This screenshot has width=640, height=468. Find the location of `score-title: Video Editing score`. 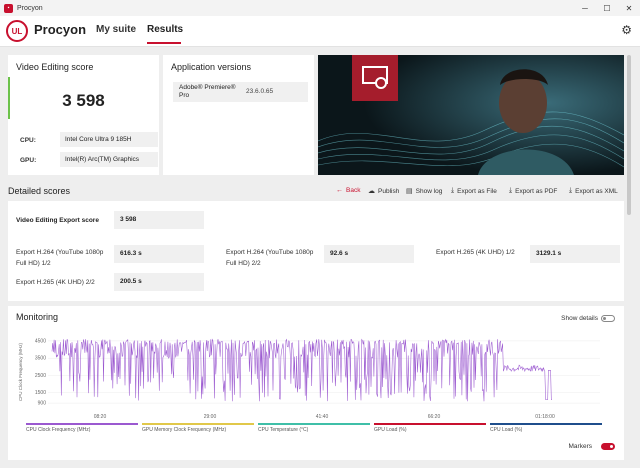

score-title: Video Editing score is located at coordinates (55, 67).